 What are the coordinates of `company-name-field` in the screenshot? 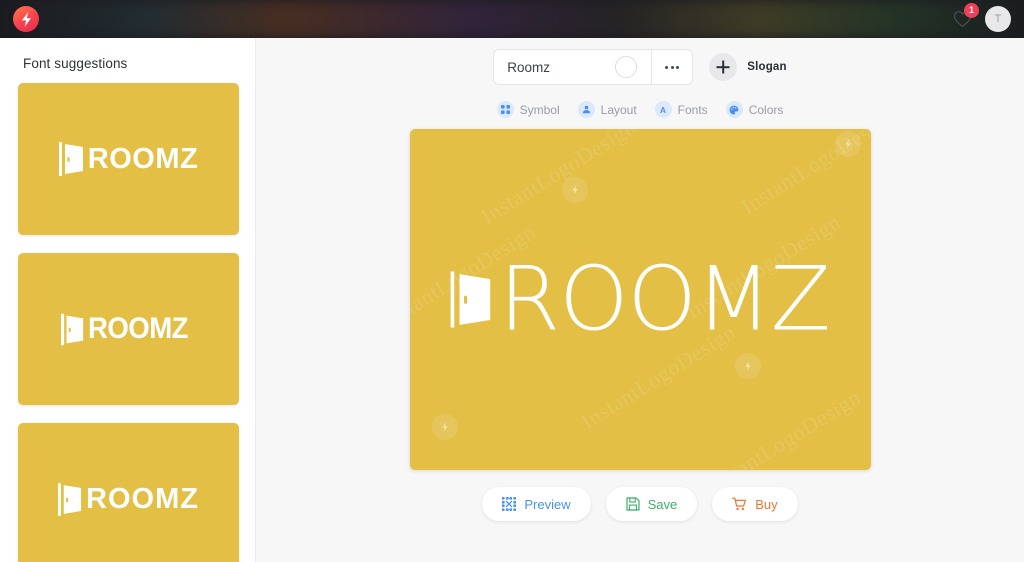 It's located at (572, 67).